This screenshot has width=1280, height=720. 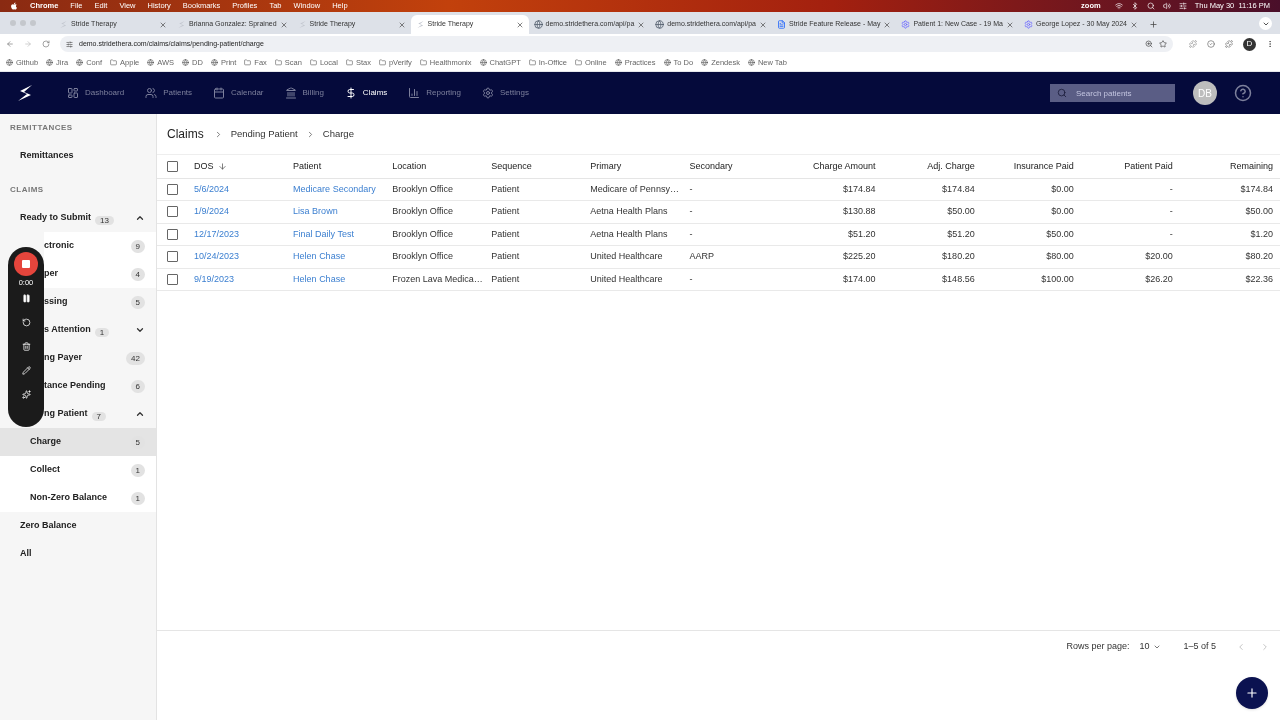 What do you see at coordinates (214, 62) in the screenshot?
I see `globe-icon` at bounding box center [214, 62].